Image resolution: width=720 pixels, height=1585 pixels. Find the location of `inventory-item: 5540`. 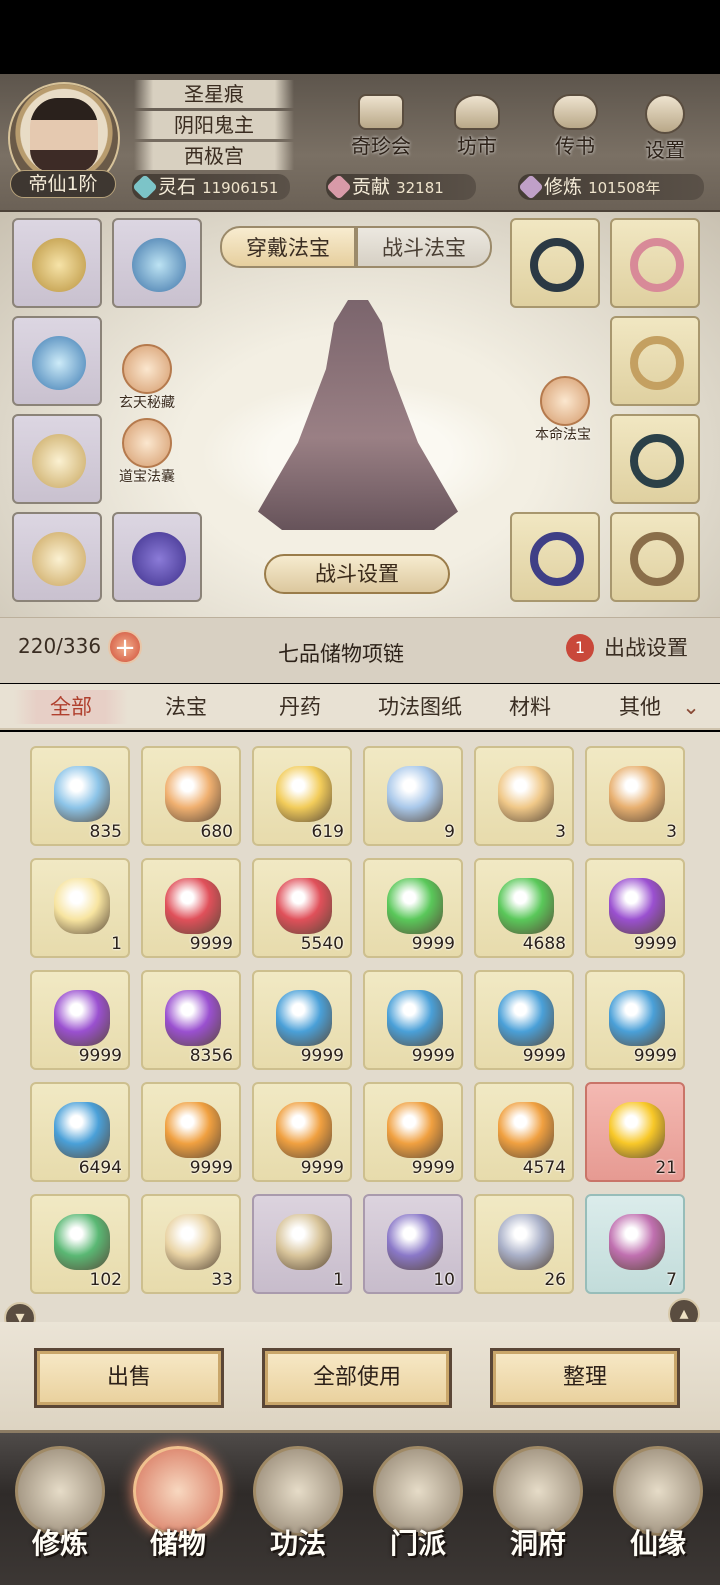

inventory-item: 5540 is located at coordinates (302, 908).